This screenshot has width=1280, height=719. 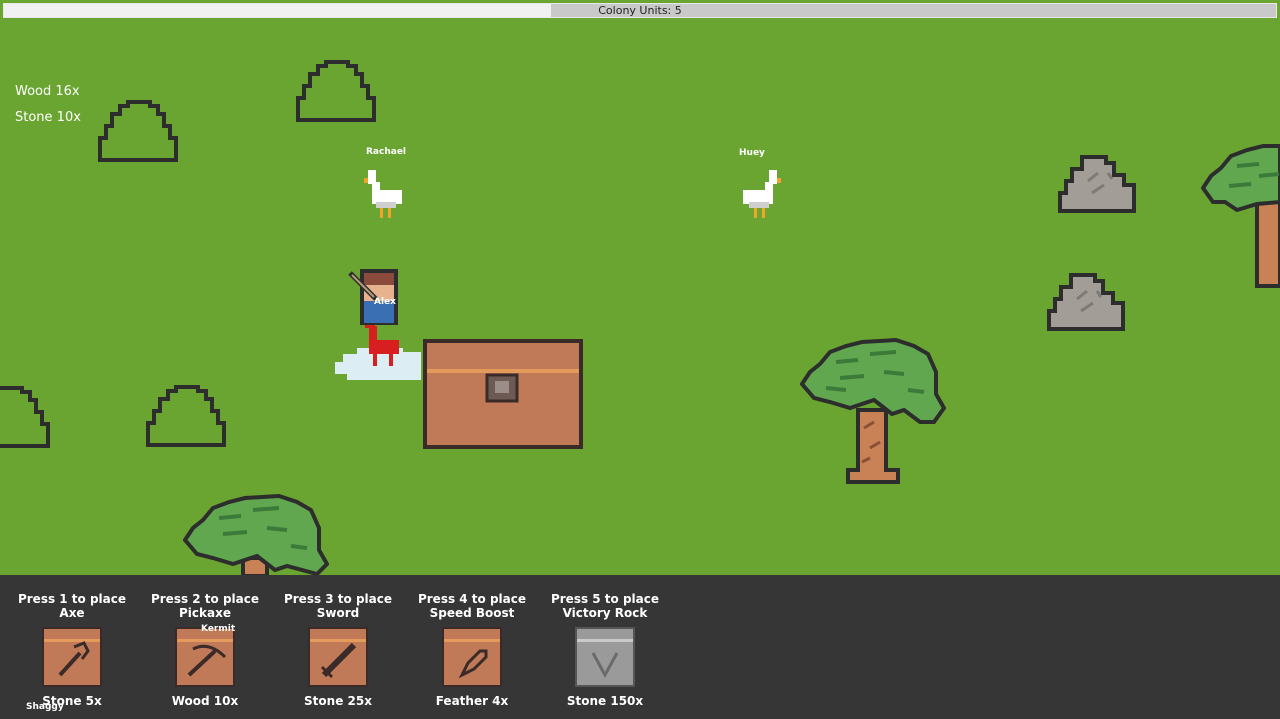 What do you see at coordinates (338, 701) in the screenshot?
I see `slot-cost: Stone 25x` at bounding box center [338, 701].